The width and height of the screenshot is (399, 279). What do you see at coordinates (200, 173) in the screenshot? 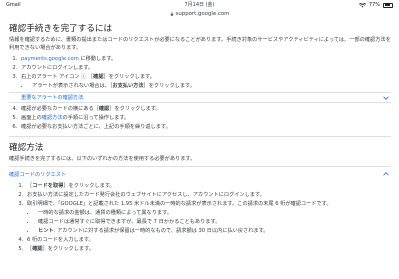
I see `expander-request-code: 確認コードのリクエスト` at bounding box center [200, 173].